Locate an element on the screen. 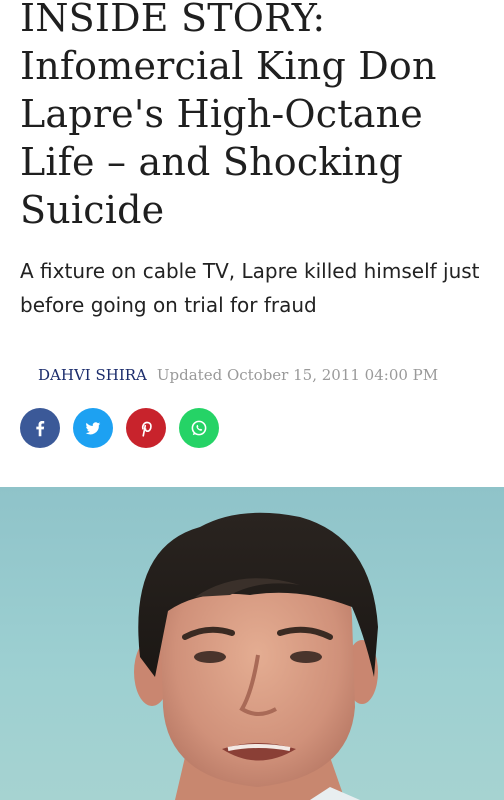 This screenshot has height=800, width=504. whatsapp-icon is located at coordinates (199, 428).